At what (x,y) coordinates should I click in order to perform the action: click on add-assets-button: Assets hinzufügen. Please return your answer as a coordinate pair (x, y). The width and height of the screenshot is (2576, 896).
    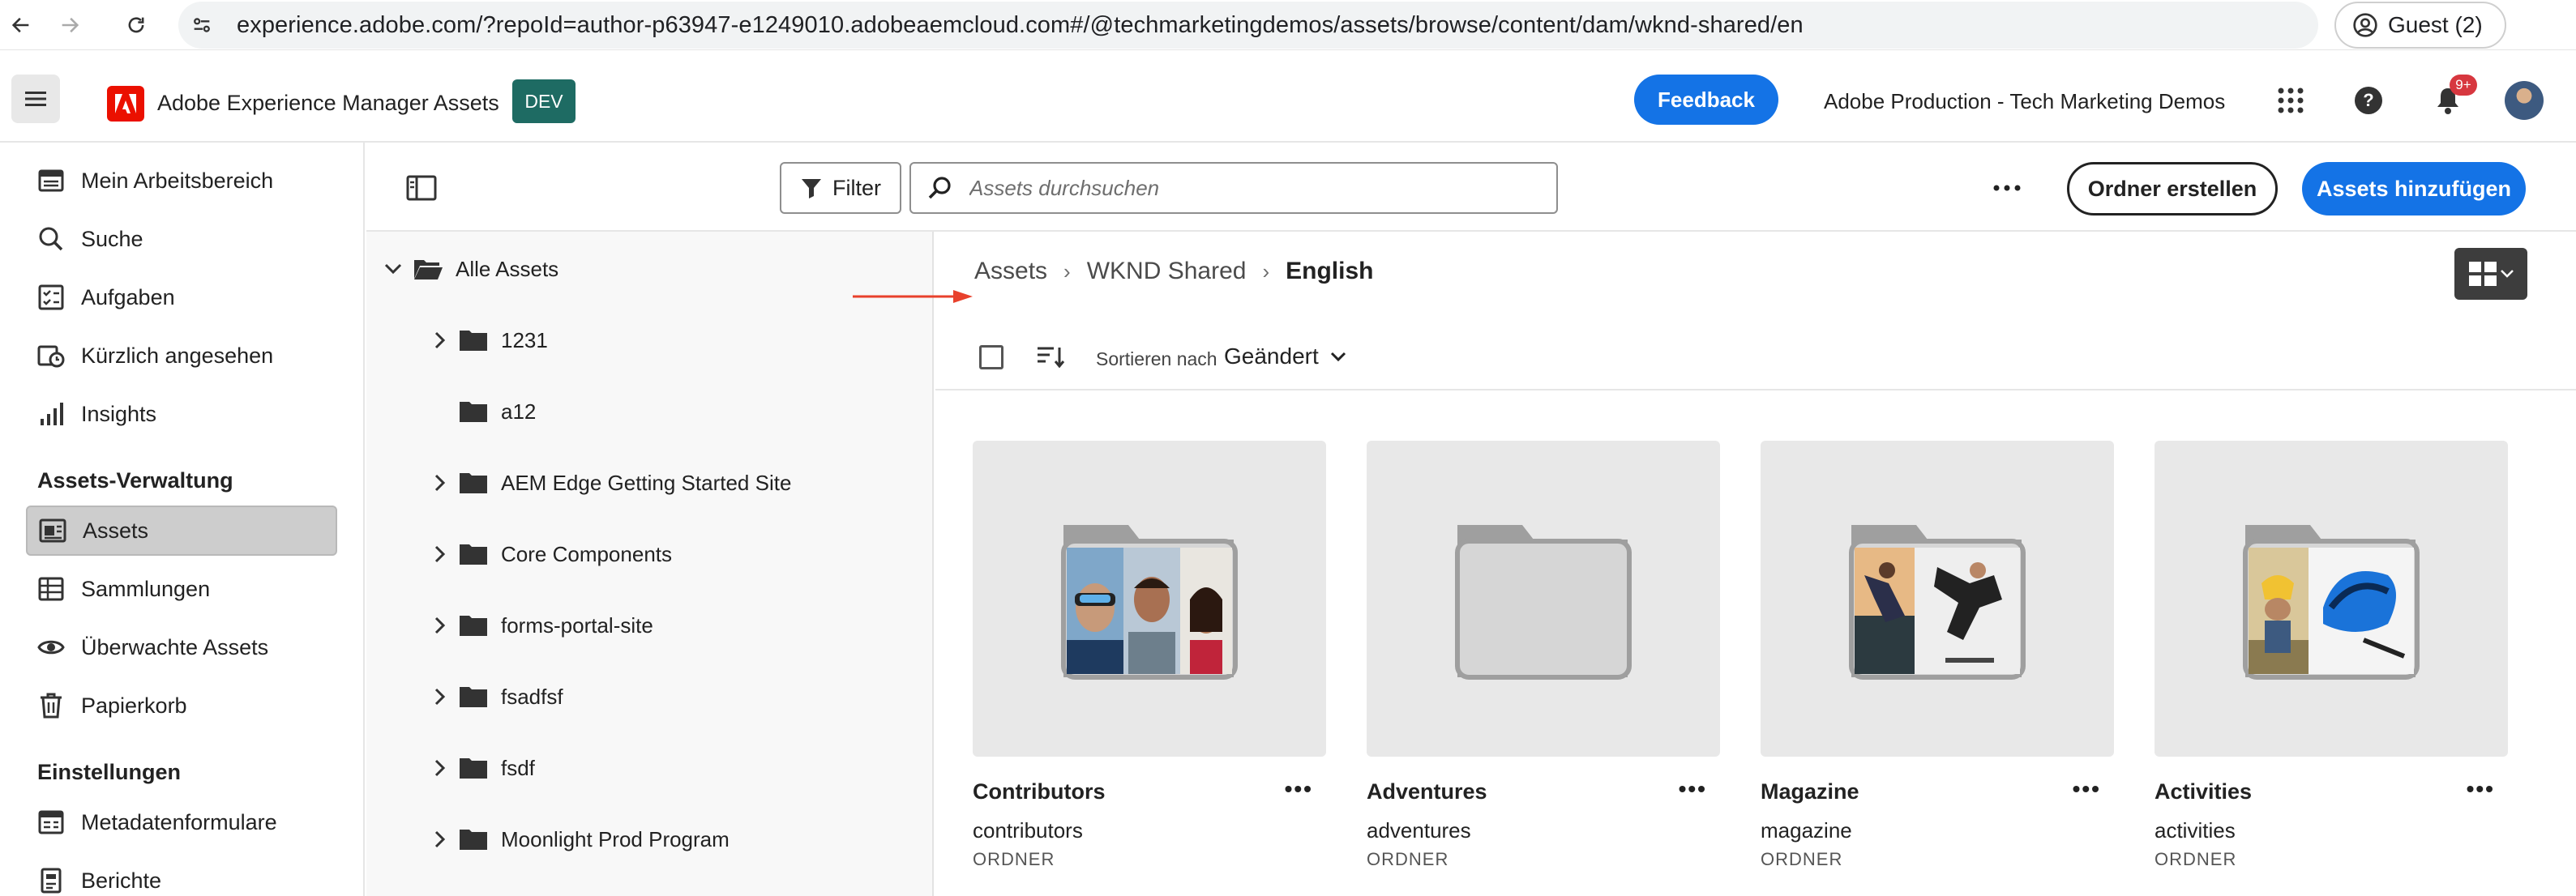
    Looking at the image, I should click on (2414, 188).